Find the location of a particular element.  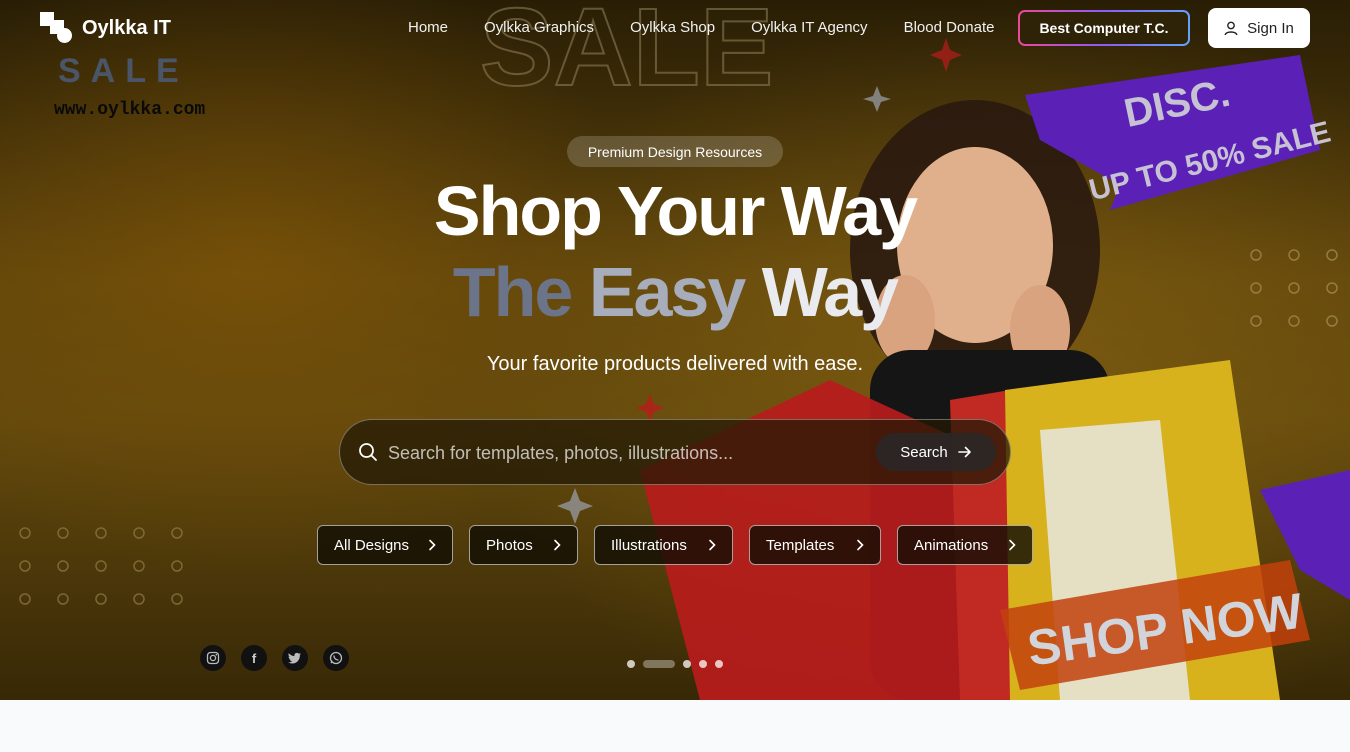

nav-link-home: Home is located at coordinates (428, 27).